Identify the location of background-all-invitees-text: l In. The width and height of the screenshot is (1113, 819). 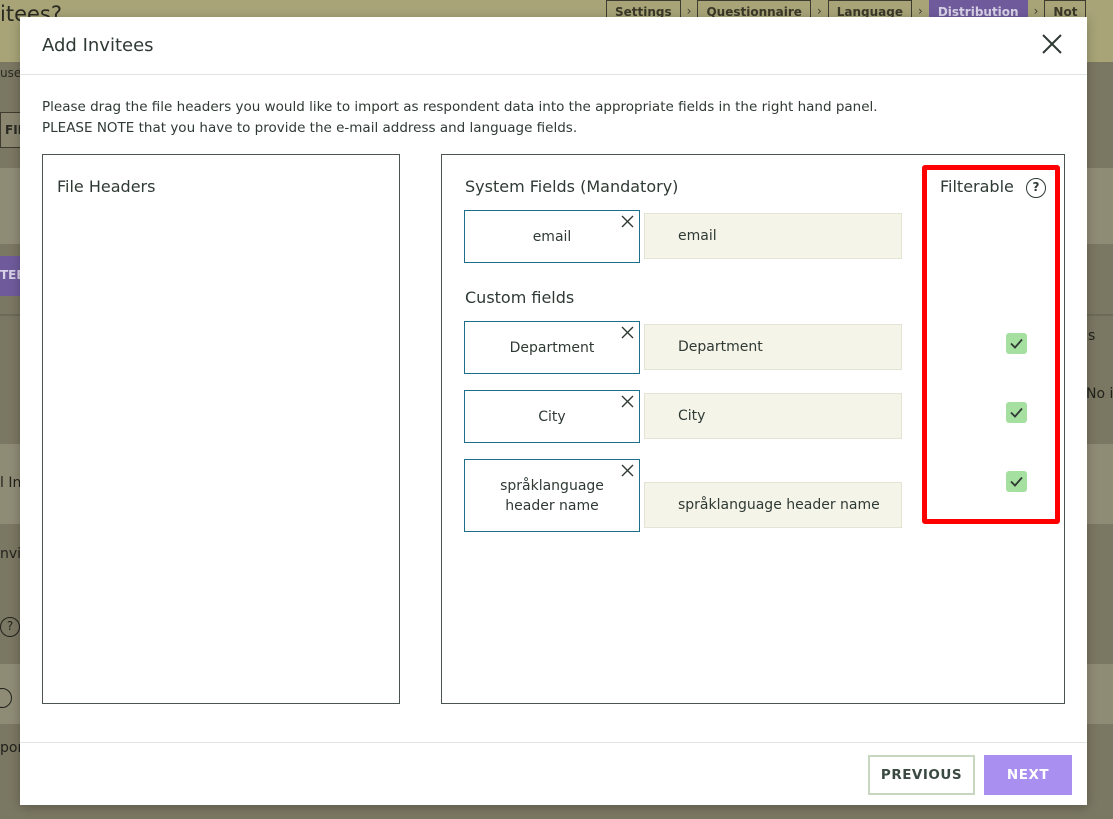
(11, 483).